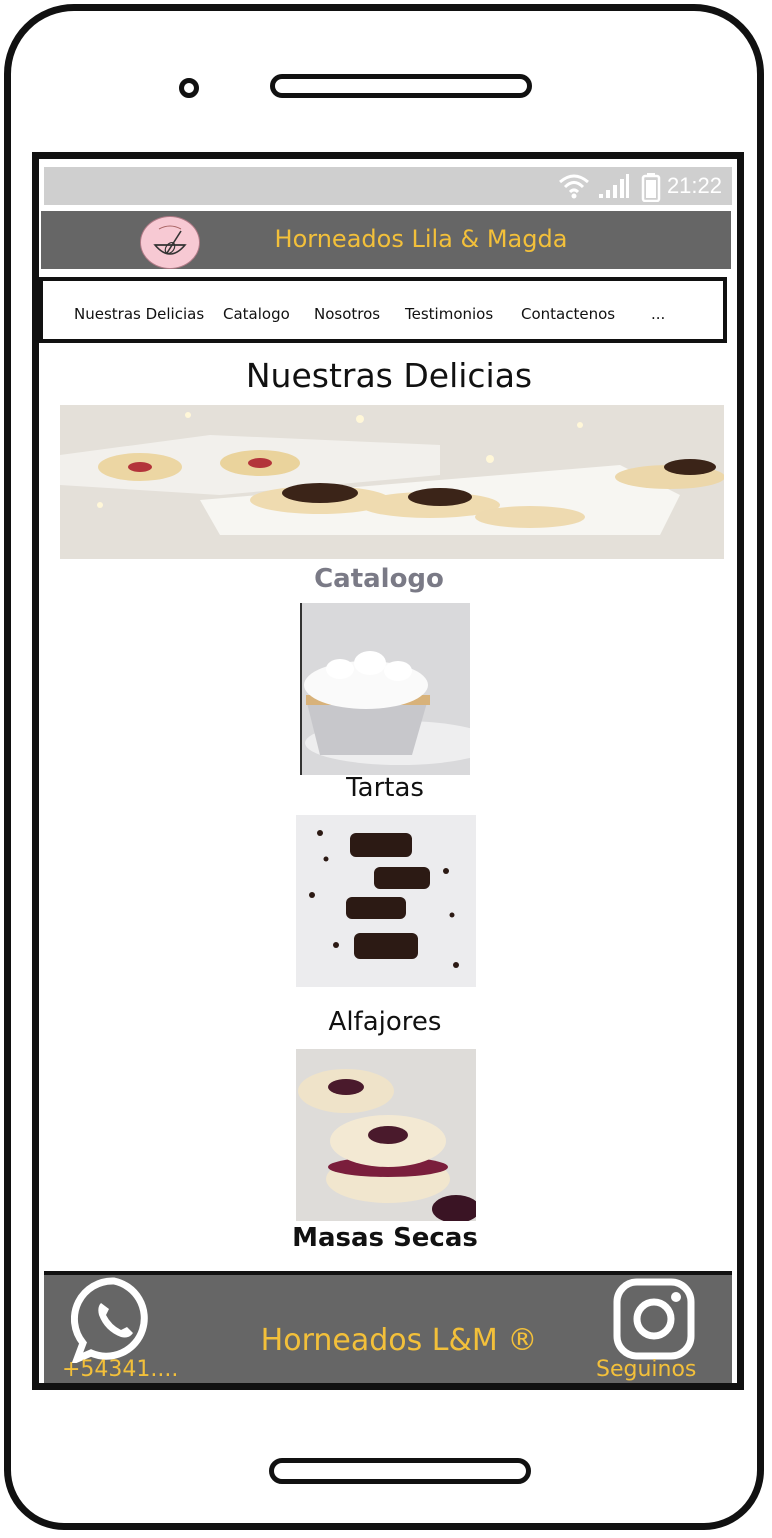  Describe the element at coordinates (386, 901) in the screenshot. I see `product-image-alfajores` at that location.